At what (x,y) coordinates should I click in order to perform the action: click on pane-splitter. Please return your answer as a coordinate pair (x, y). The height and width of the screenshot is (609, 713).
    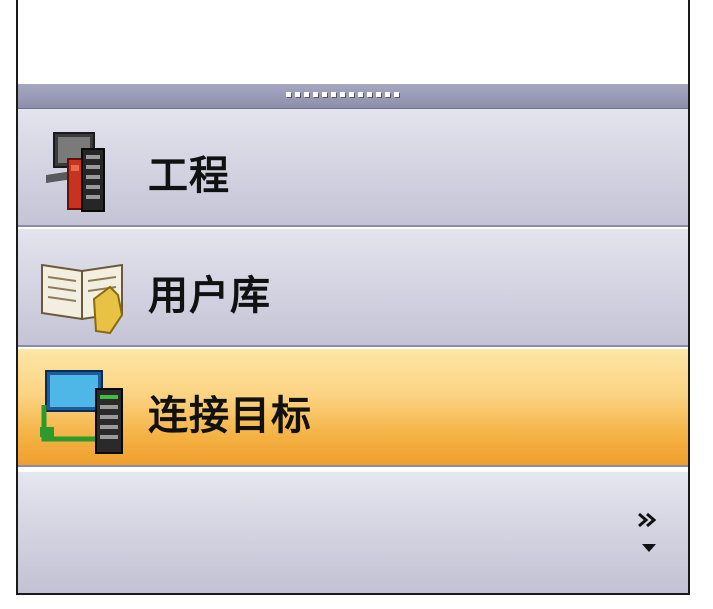
    Looking at the image, I should click on (353, 96).